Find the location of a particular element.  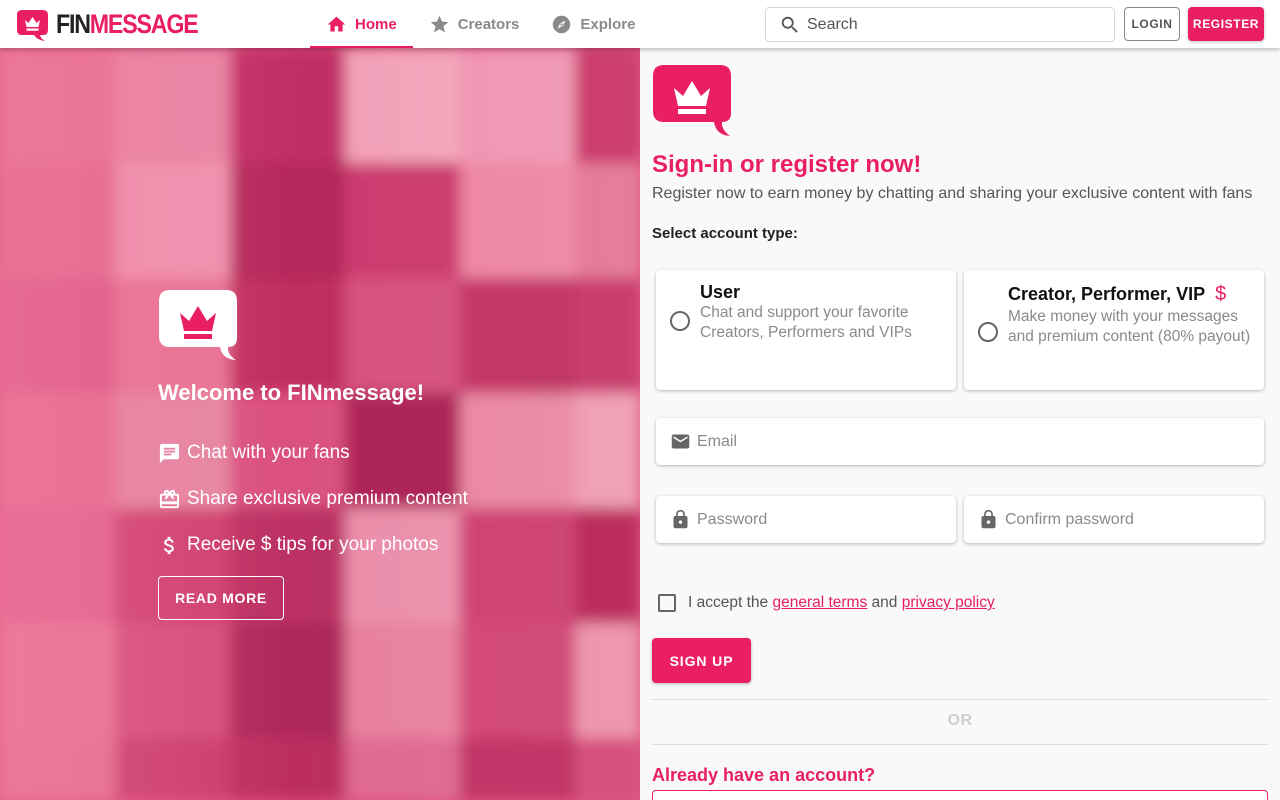

brand-wordmark: FINMESSAGE is located at coordinates (127, 23).